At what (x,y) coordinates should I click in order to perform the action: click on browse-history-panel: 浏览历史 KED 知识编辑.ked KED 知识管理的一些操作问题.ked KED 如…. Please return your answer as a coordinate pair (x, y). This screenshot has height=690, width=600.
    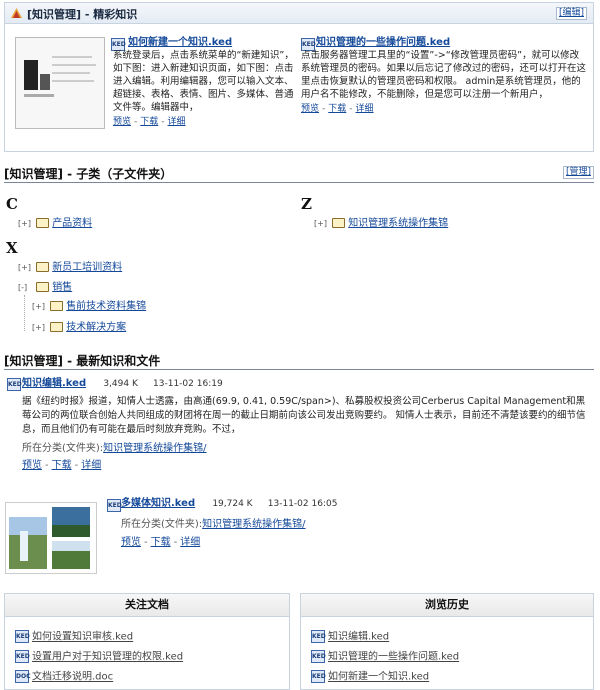
    Looking at the image, I should click on (447, 641).